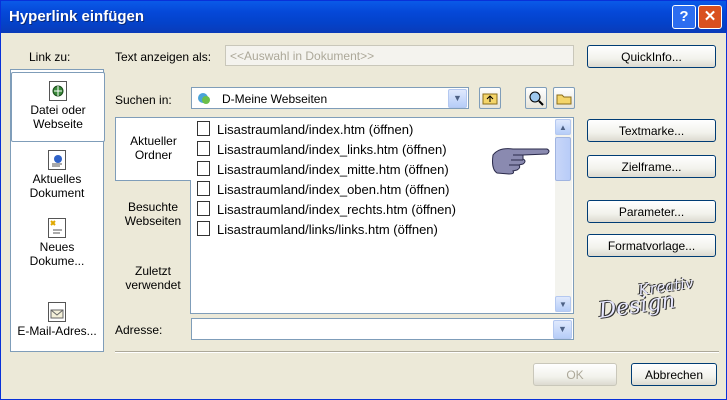 The width and height of the screenshot is (727, 400). I want to click on scroll-up-icon: ▲, so click(563, 127).